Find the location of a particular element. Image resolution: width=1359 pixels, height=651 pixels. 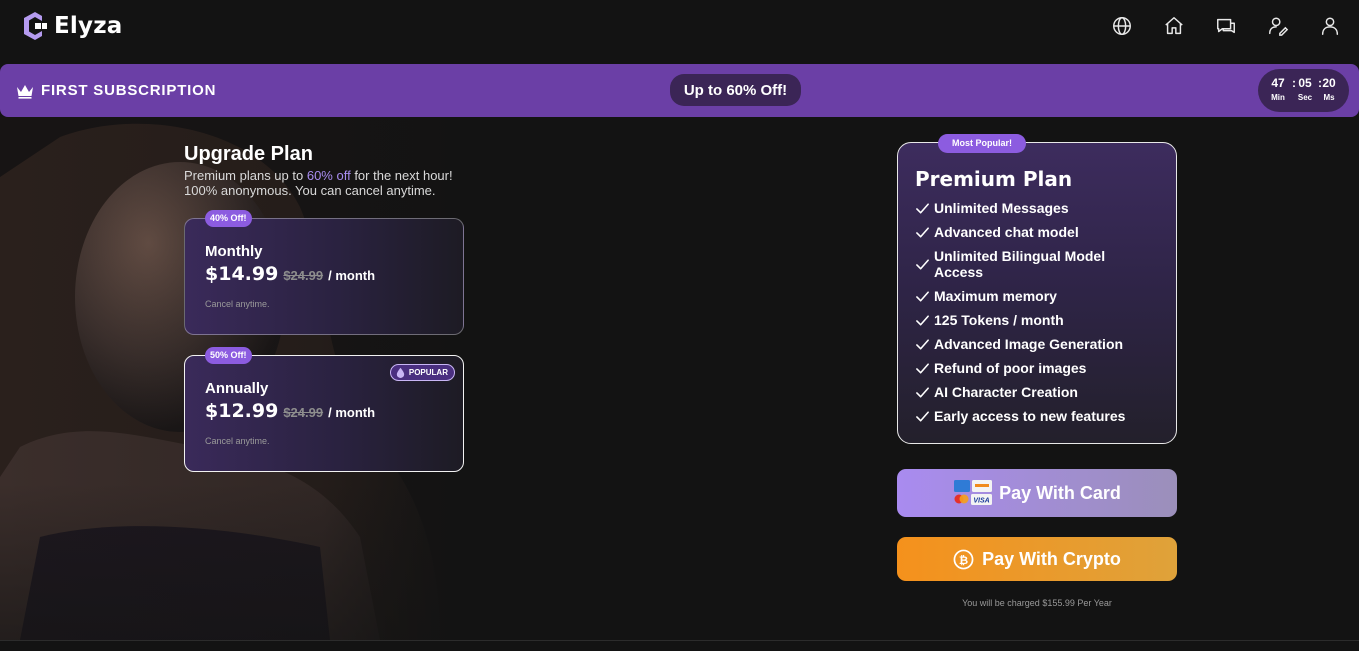

feature-item: 125 Tokens / month is located at coordinates (1040, 320).